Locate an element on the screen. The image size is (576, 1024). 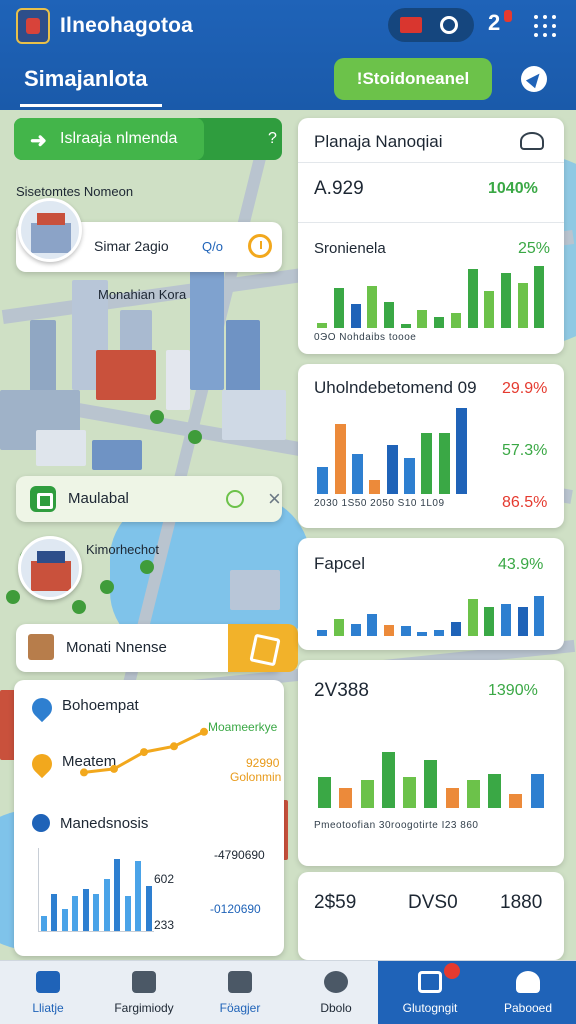
nav-tools-label: Föagjer is located at coordinates (240, 1008).